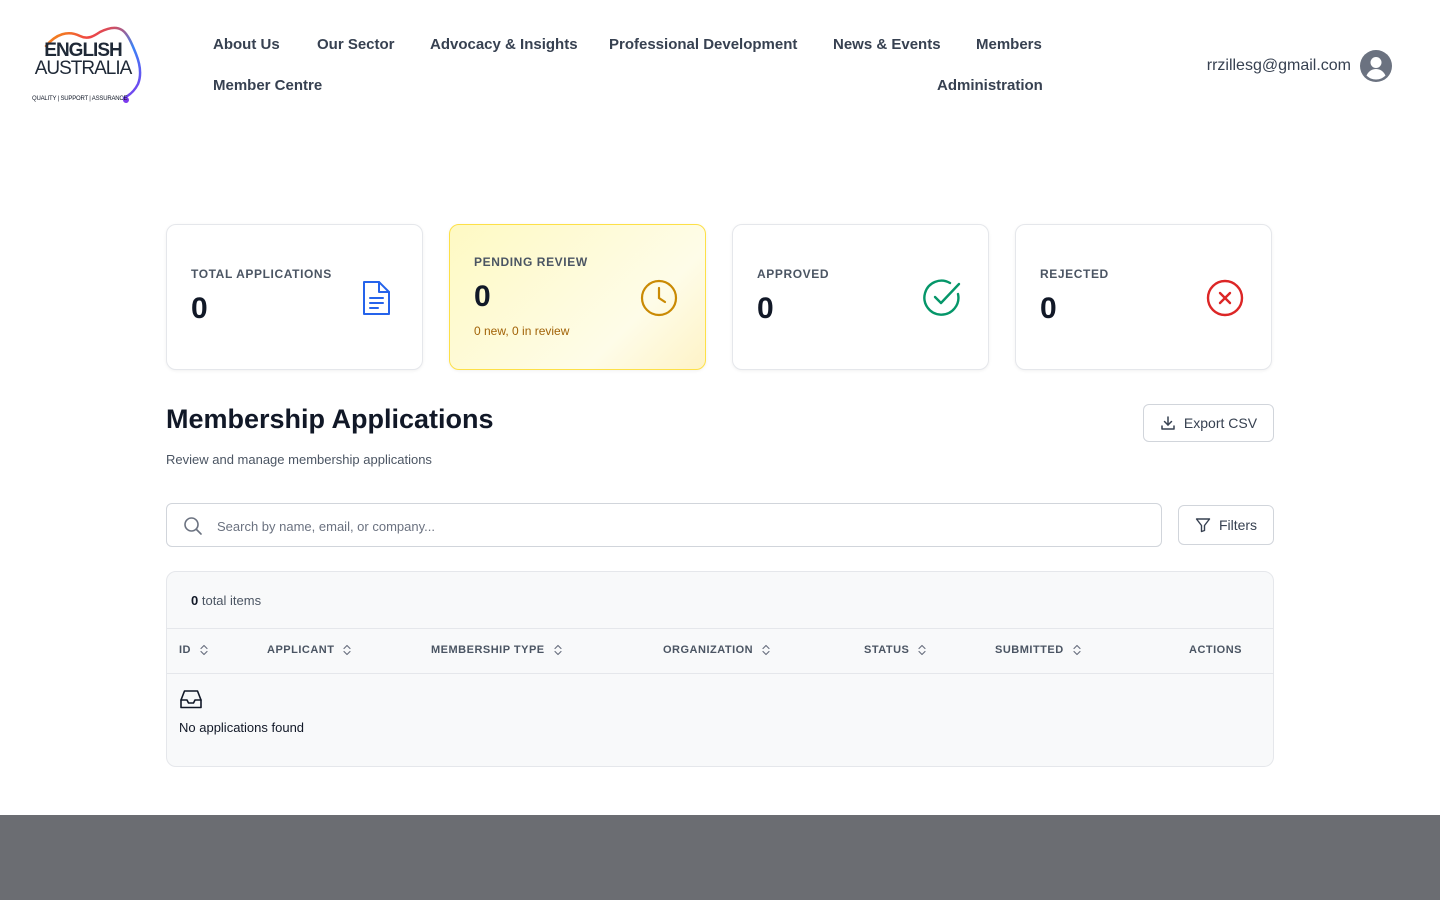  I want to click on export-csv-label: Export CSV, so click(1220, 423).